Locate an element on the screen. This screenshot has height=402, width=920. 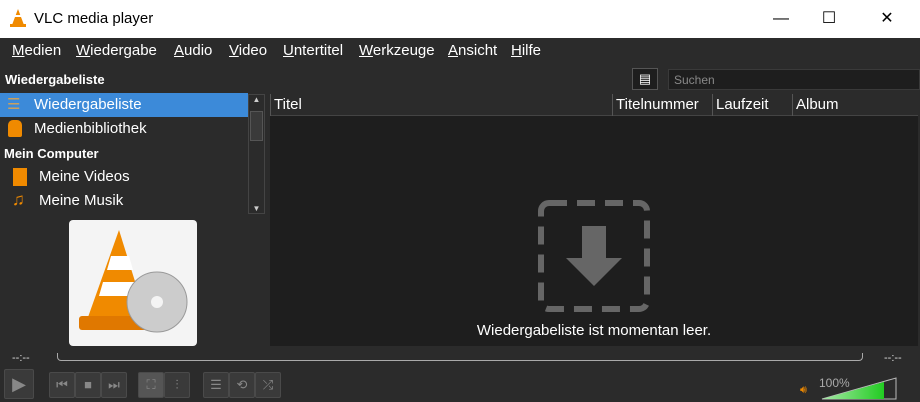
menu-wiedergabe: Wiedergabe is located at coordinates (116, 50).